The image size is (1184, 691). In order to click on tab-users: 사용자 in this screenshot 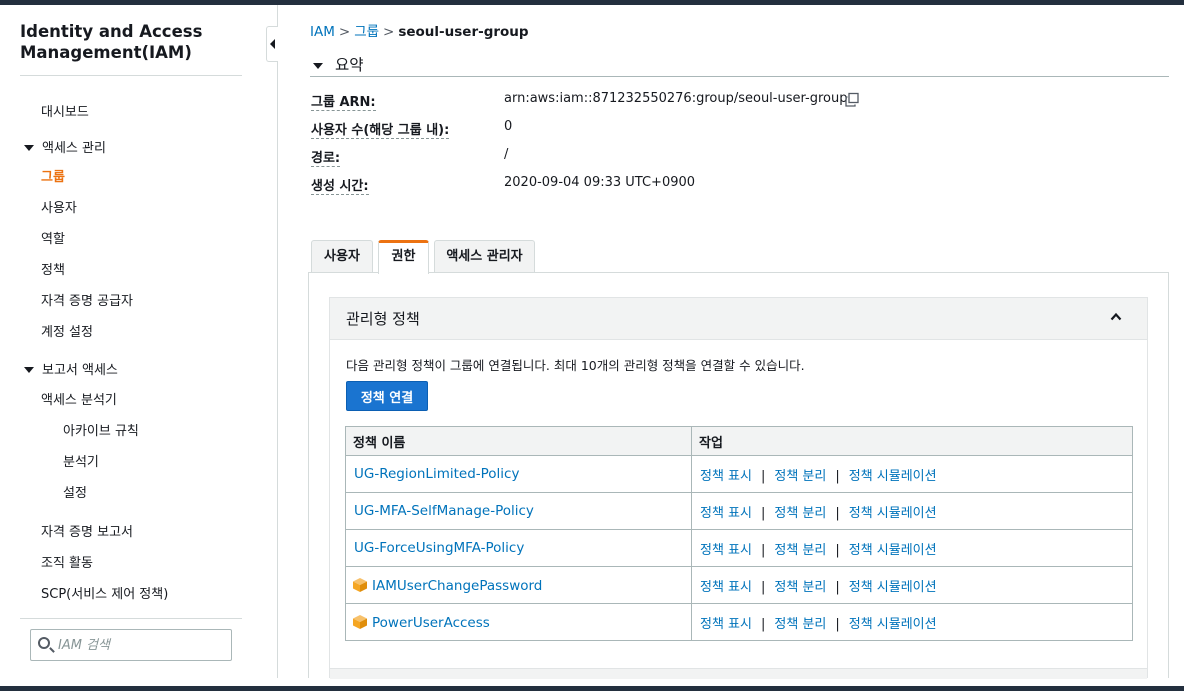, I will do `click(342, 256)`.